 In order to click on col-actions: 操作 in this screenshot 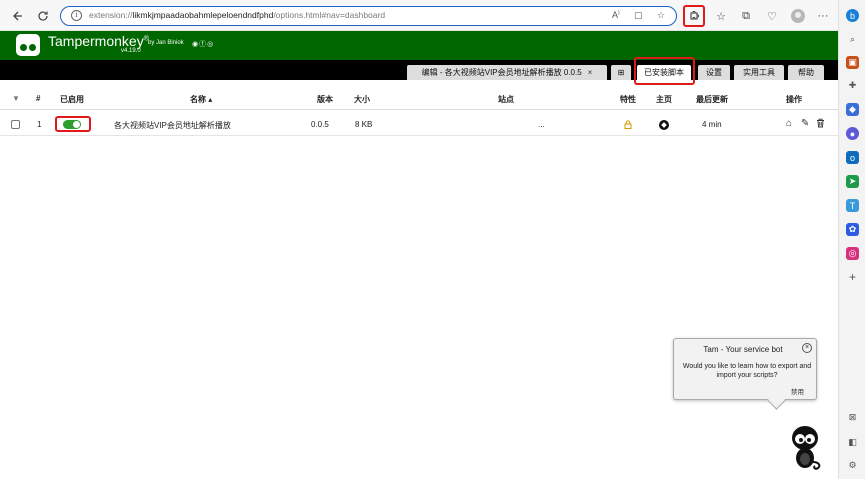, I will do `click(794, 99)`.